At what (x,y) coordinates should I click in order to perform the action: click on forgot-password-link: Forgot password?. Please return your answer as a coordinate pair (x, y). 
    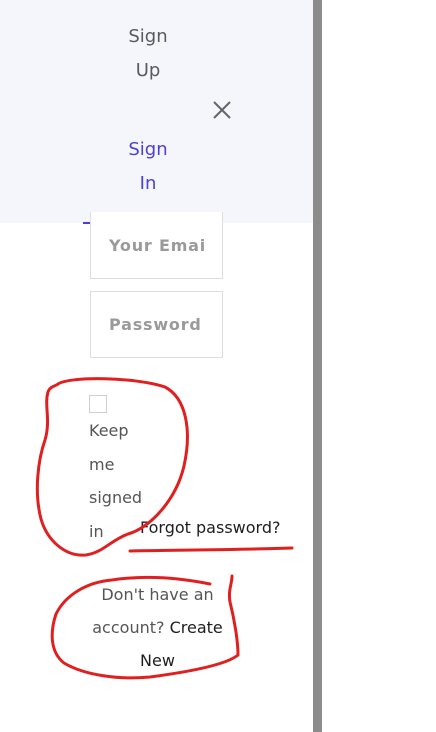
    Looking at the image, I should click on (210, 527).